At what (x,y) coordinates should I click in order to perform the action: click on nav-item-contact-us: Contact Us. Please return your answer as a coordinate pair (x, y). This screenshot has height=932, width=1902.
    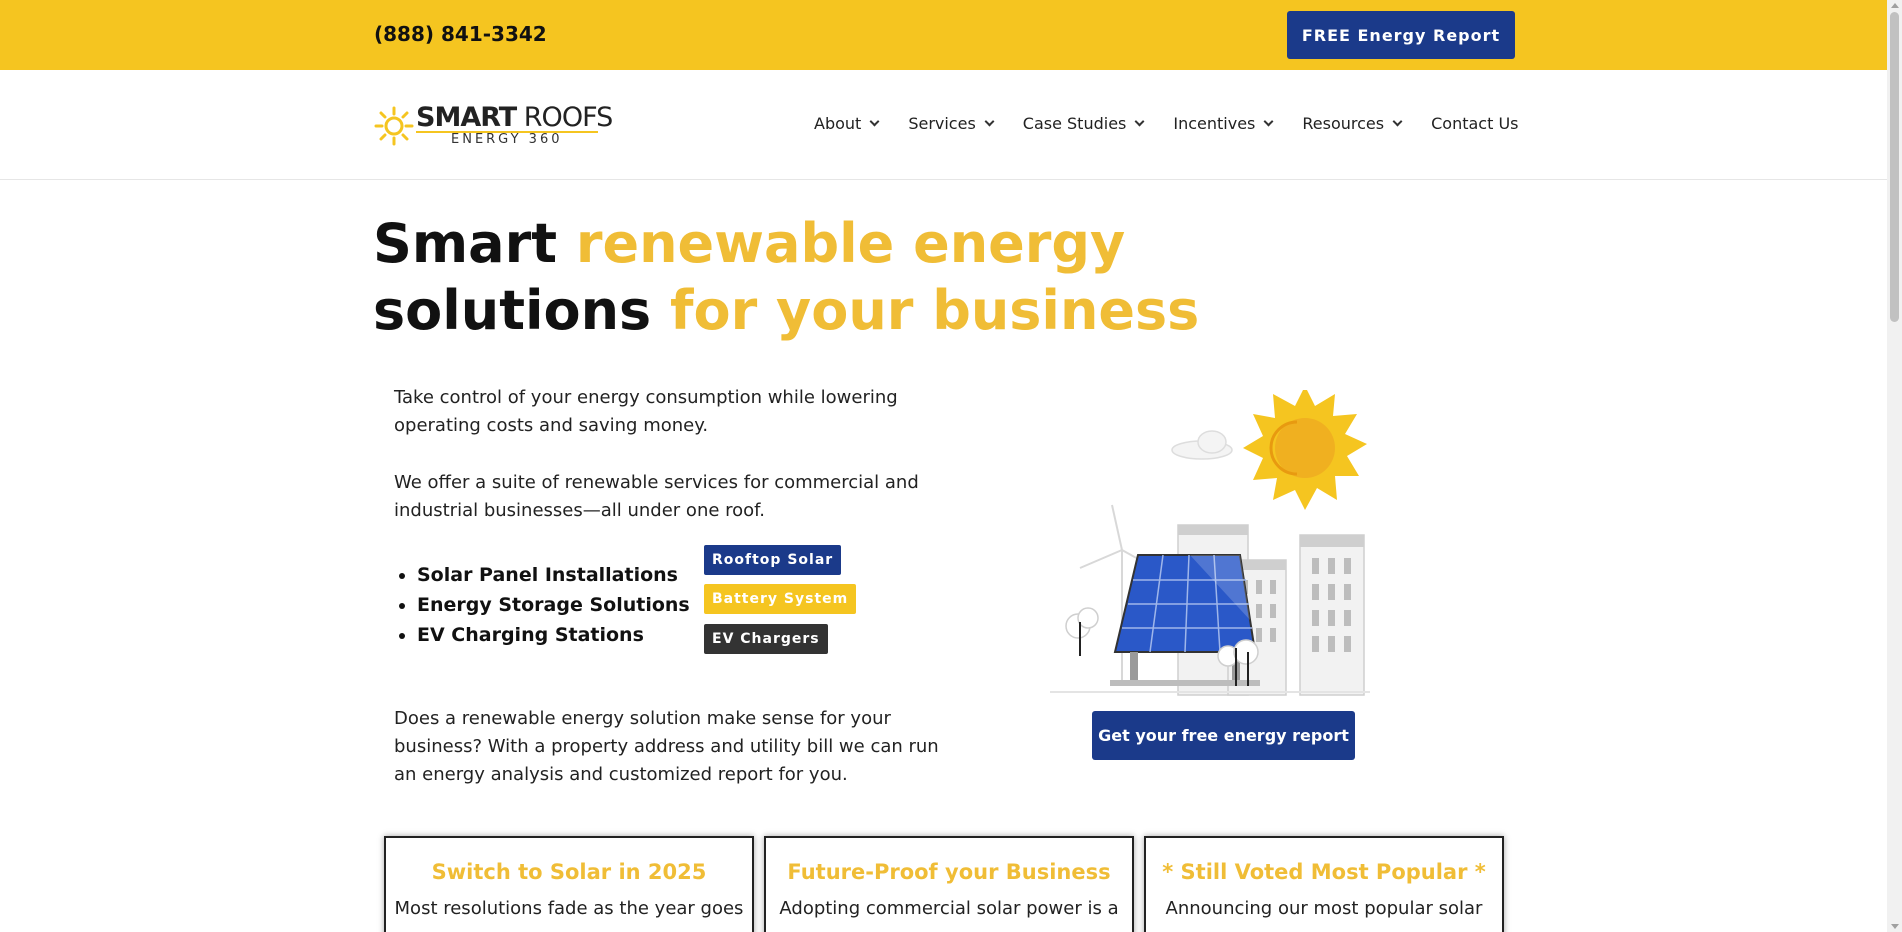
    Looking at the image, I should click on (1474, 123).